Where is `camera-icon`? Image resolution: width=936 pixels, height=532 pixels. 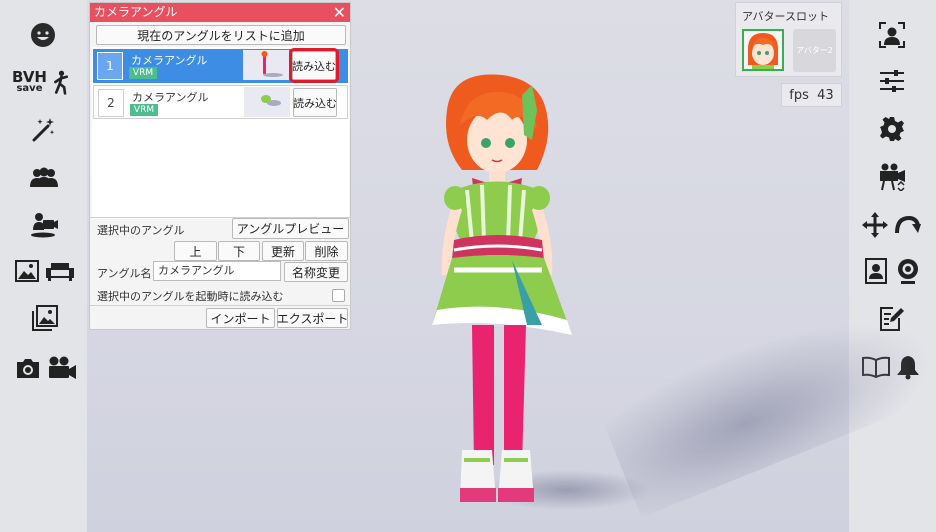
camera-icon is located at coordinates (28, 368).